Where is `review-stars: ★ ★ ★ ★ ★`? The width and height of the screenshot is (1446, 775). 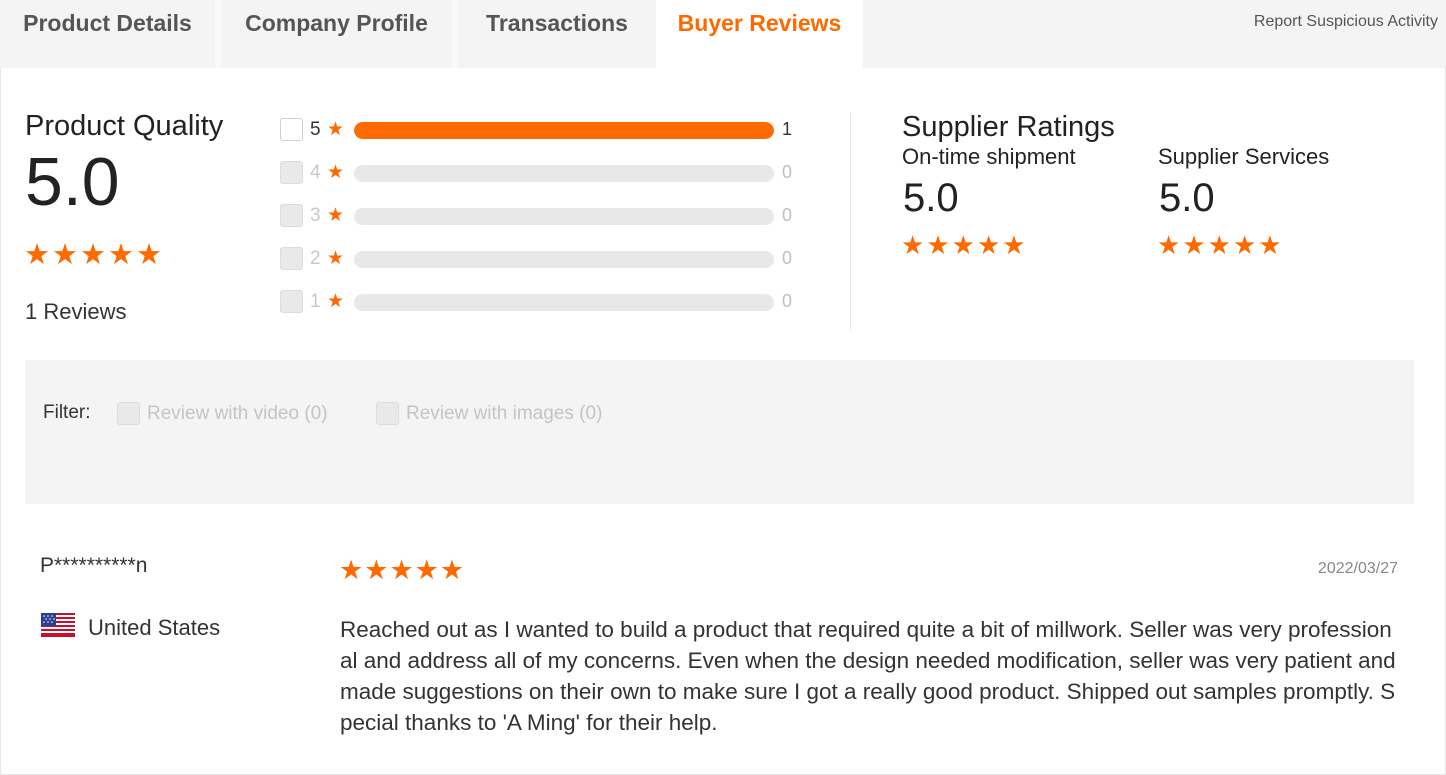
review-stars: ★ ★ ★ ★ ★ is located at coordinates (402, 570).